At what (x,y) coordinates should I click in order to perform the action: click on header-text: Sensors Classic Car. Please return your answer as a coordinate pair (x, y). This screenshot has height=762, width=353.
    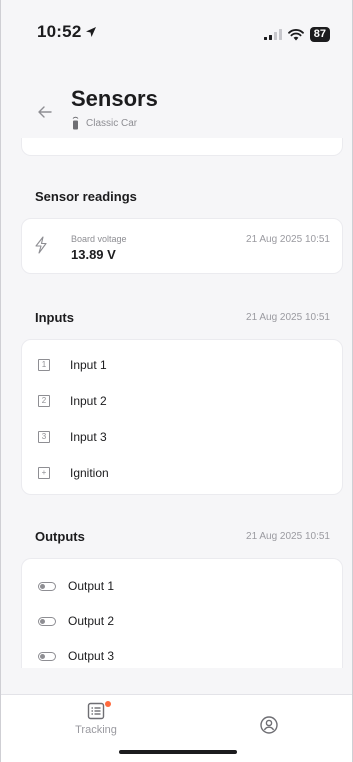
    Looking at the image, I should click on (114, 108).